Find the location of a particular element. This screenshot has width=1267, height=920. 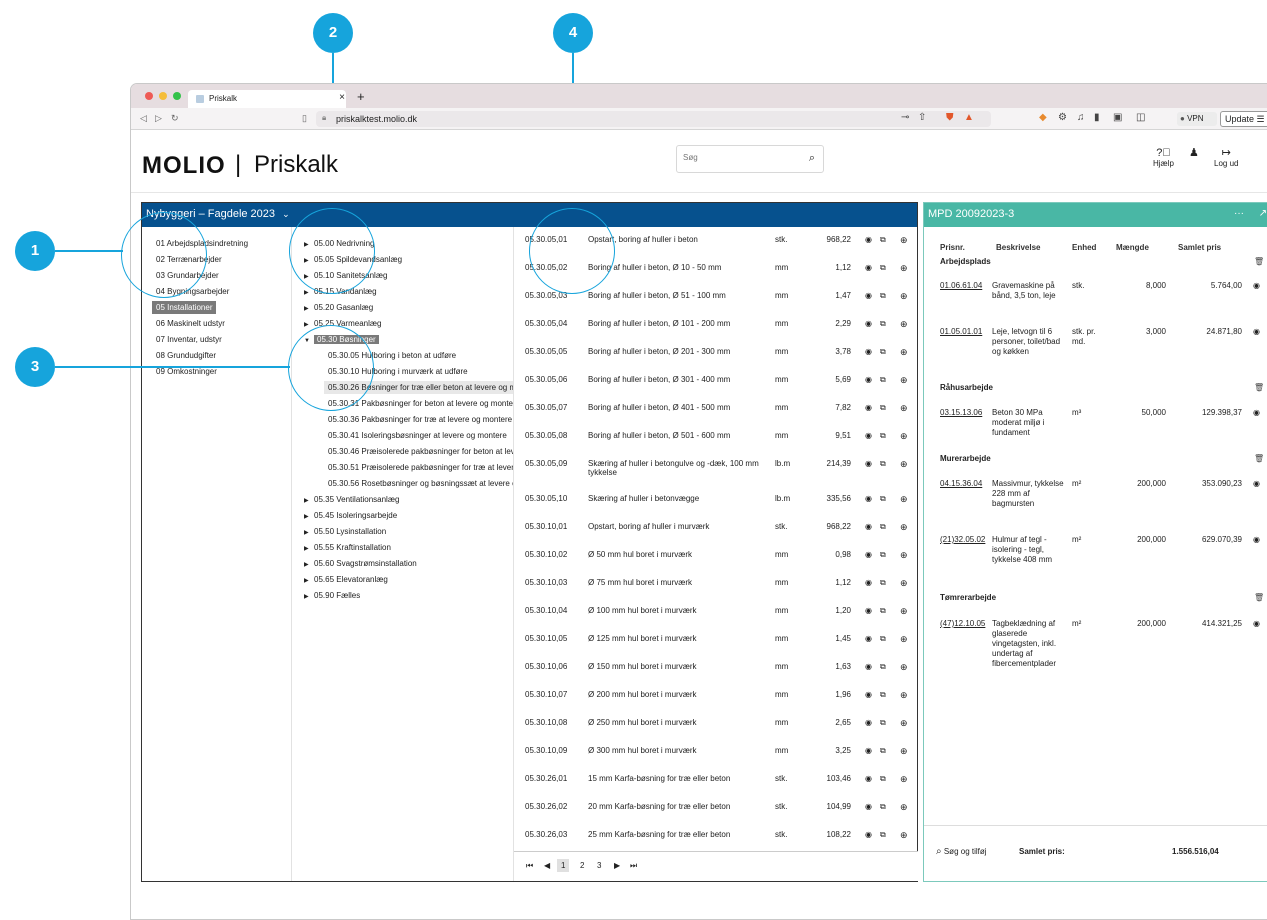

address-field: 🔒︎ priskalktest.molio.dk is located at coordinates (653, 119).